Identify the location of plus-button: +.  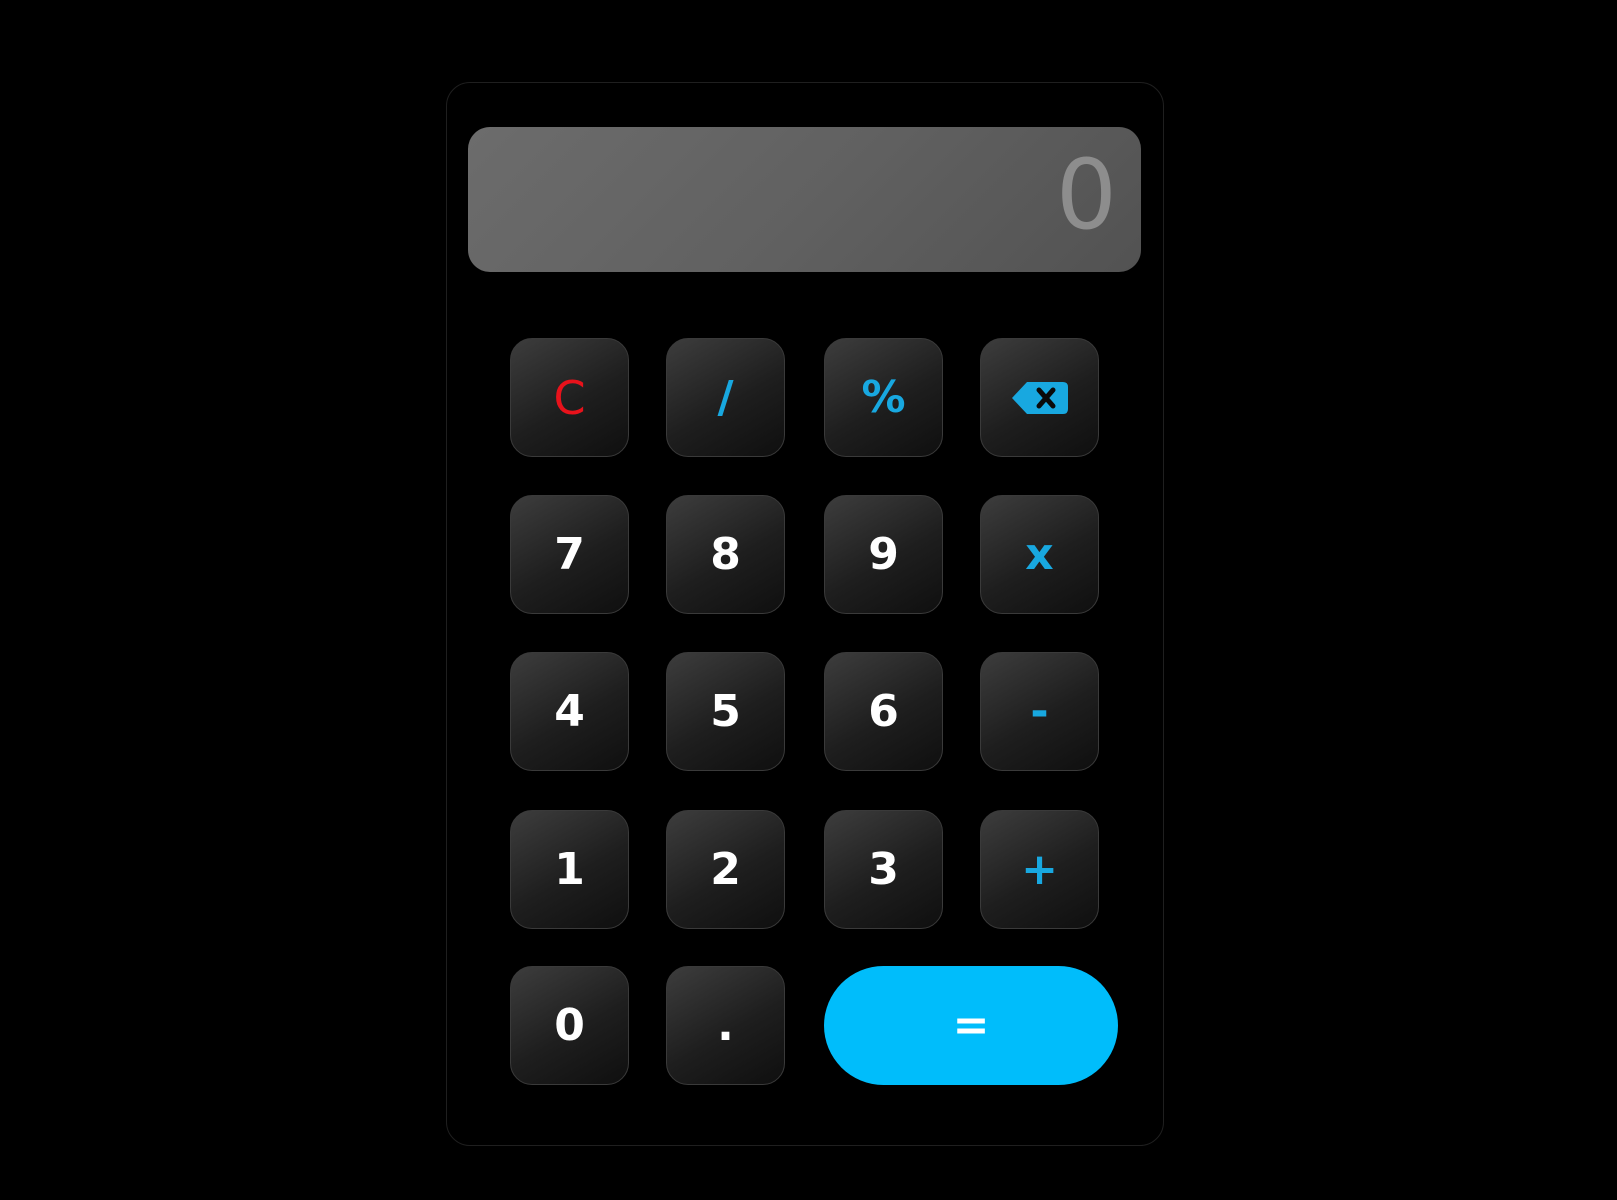
(1039, 869).